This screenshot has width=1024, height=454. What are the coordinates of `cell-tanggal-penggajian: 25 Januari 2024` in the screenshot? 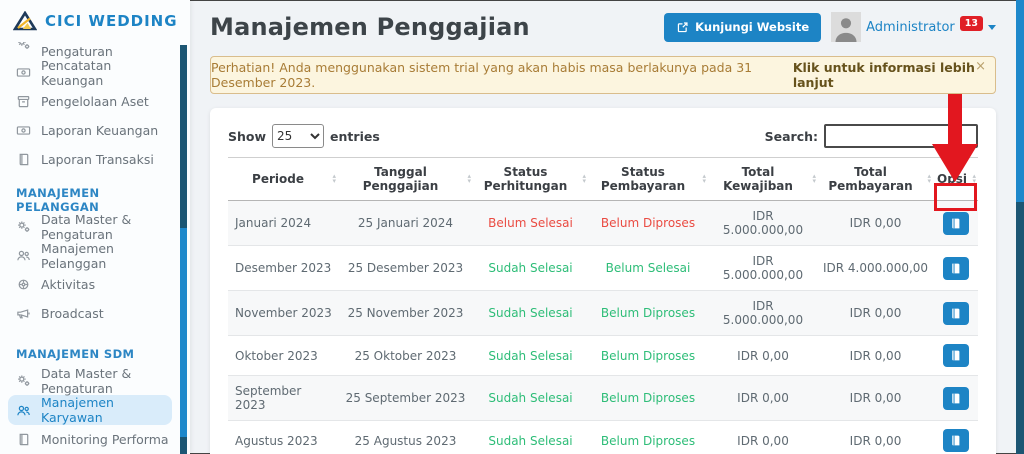 It's located at (405, 223).